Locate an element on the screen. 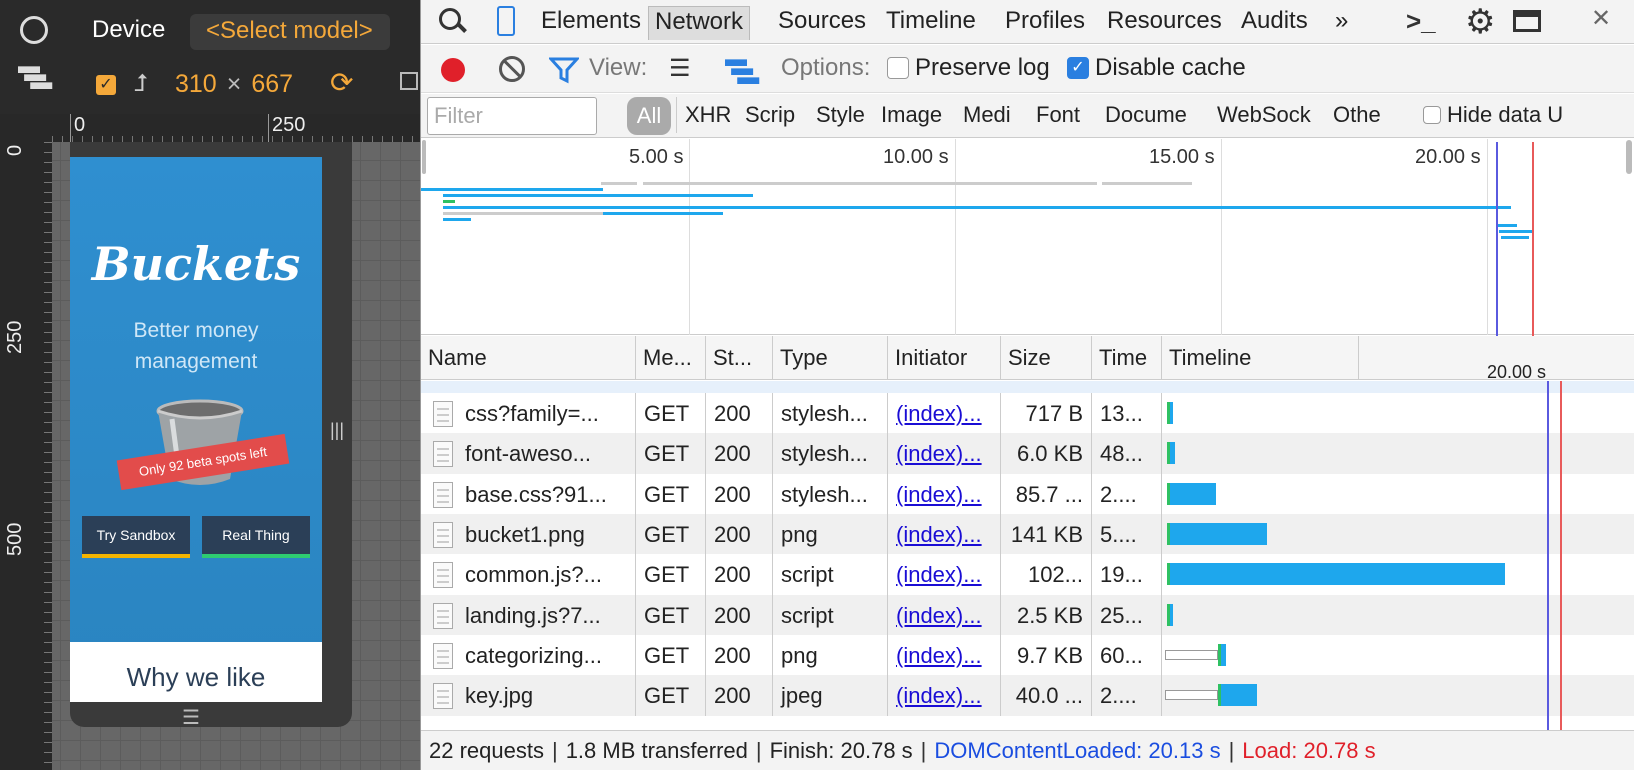 The image size is (1634, 770). cell-method: GET is located at coordinates (671, 454).